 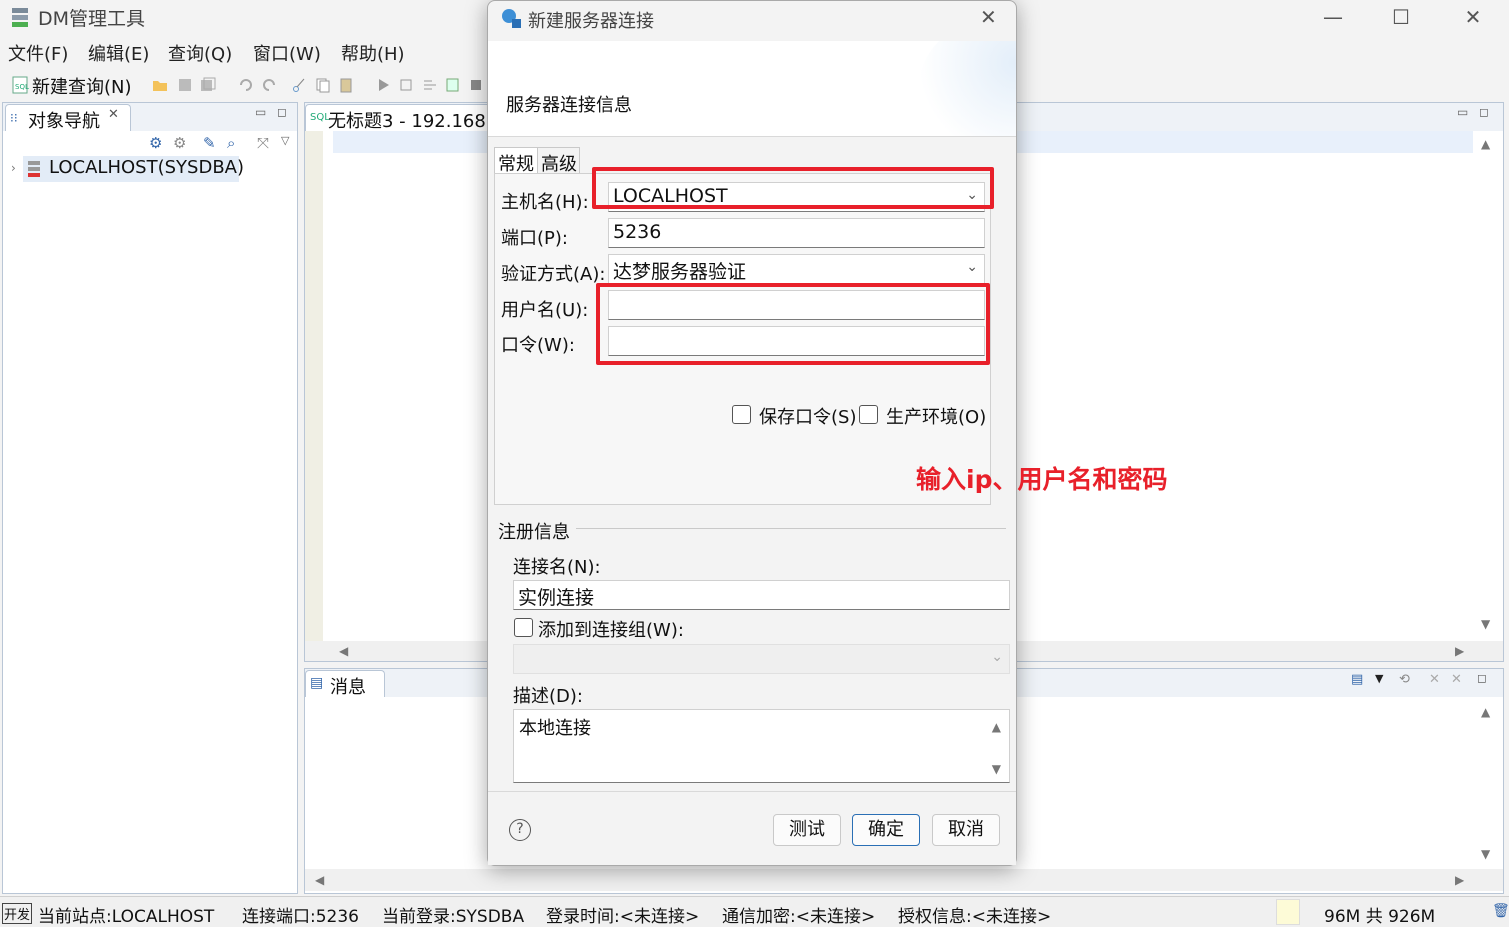 I want to click on conn-name-label: 连接名(N):, so click(x=557, y=567).